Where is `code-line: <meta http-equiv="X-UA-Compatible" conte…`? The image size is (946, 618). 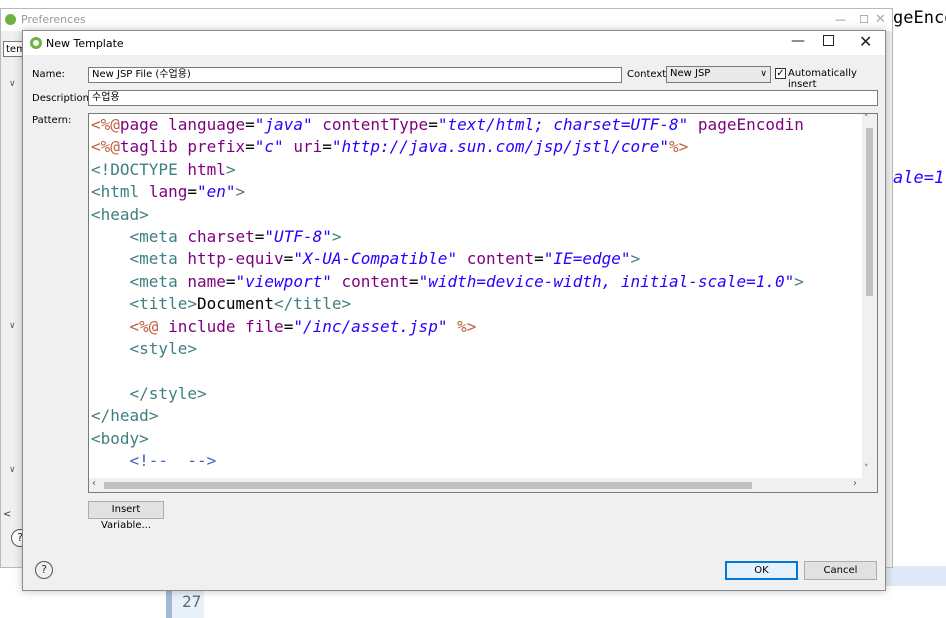 code-line: <meta http-equiv="X-UA-Compatible" conte… is located at coordinates (385, 259).